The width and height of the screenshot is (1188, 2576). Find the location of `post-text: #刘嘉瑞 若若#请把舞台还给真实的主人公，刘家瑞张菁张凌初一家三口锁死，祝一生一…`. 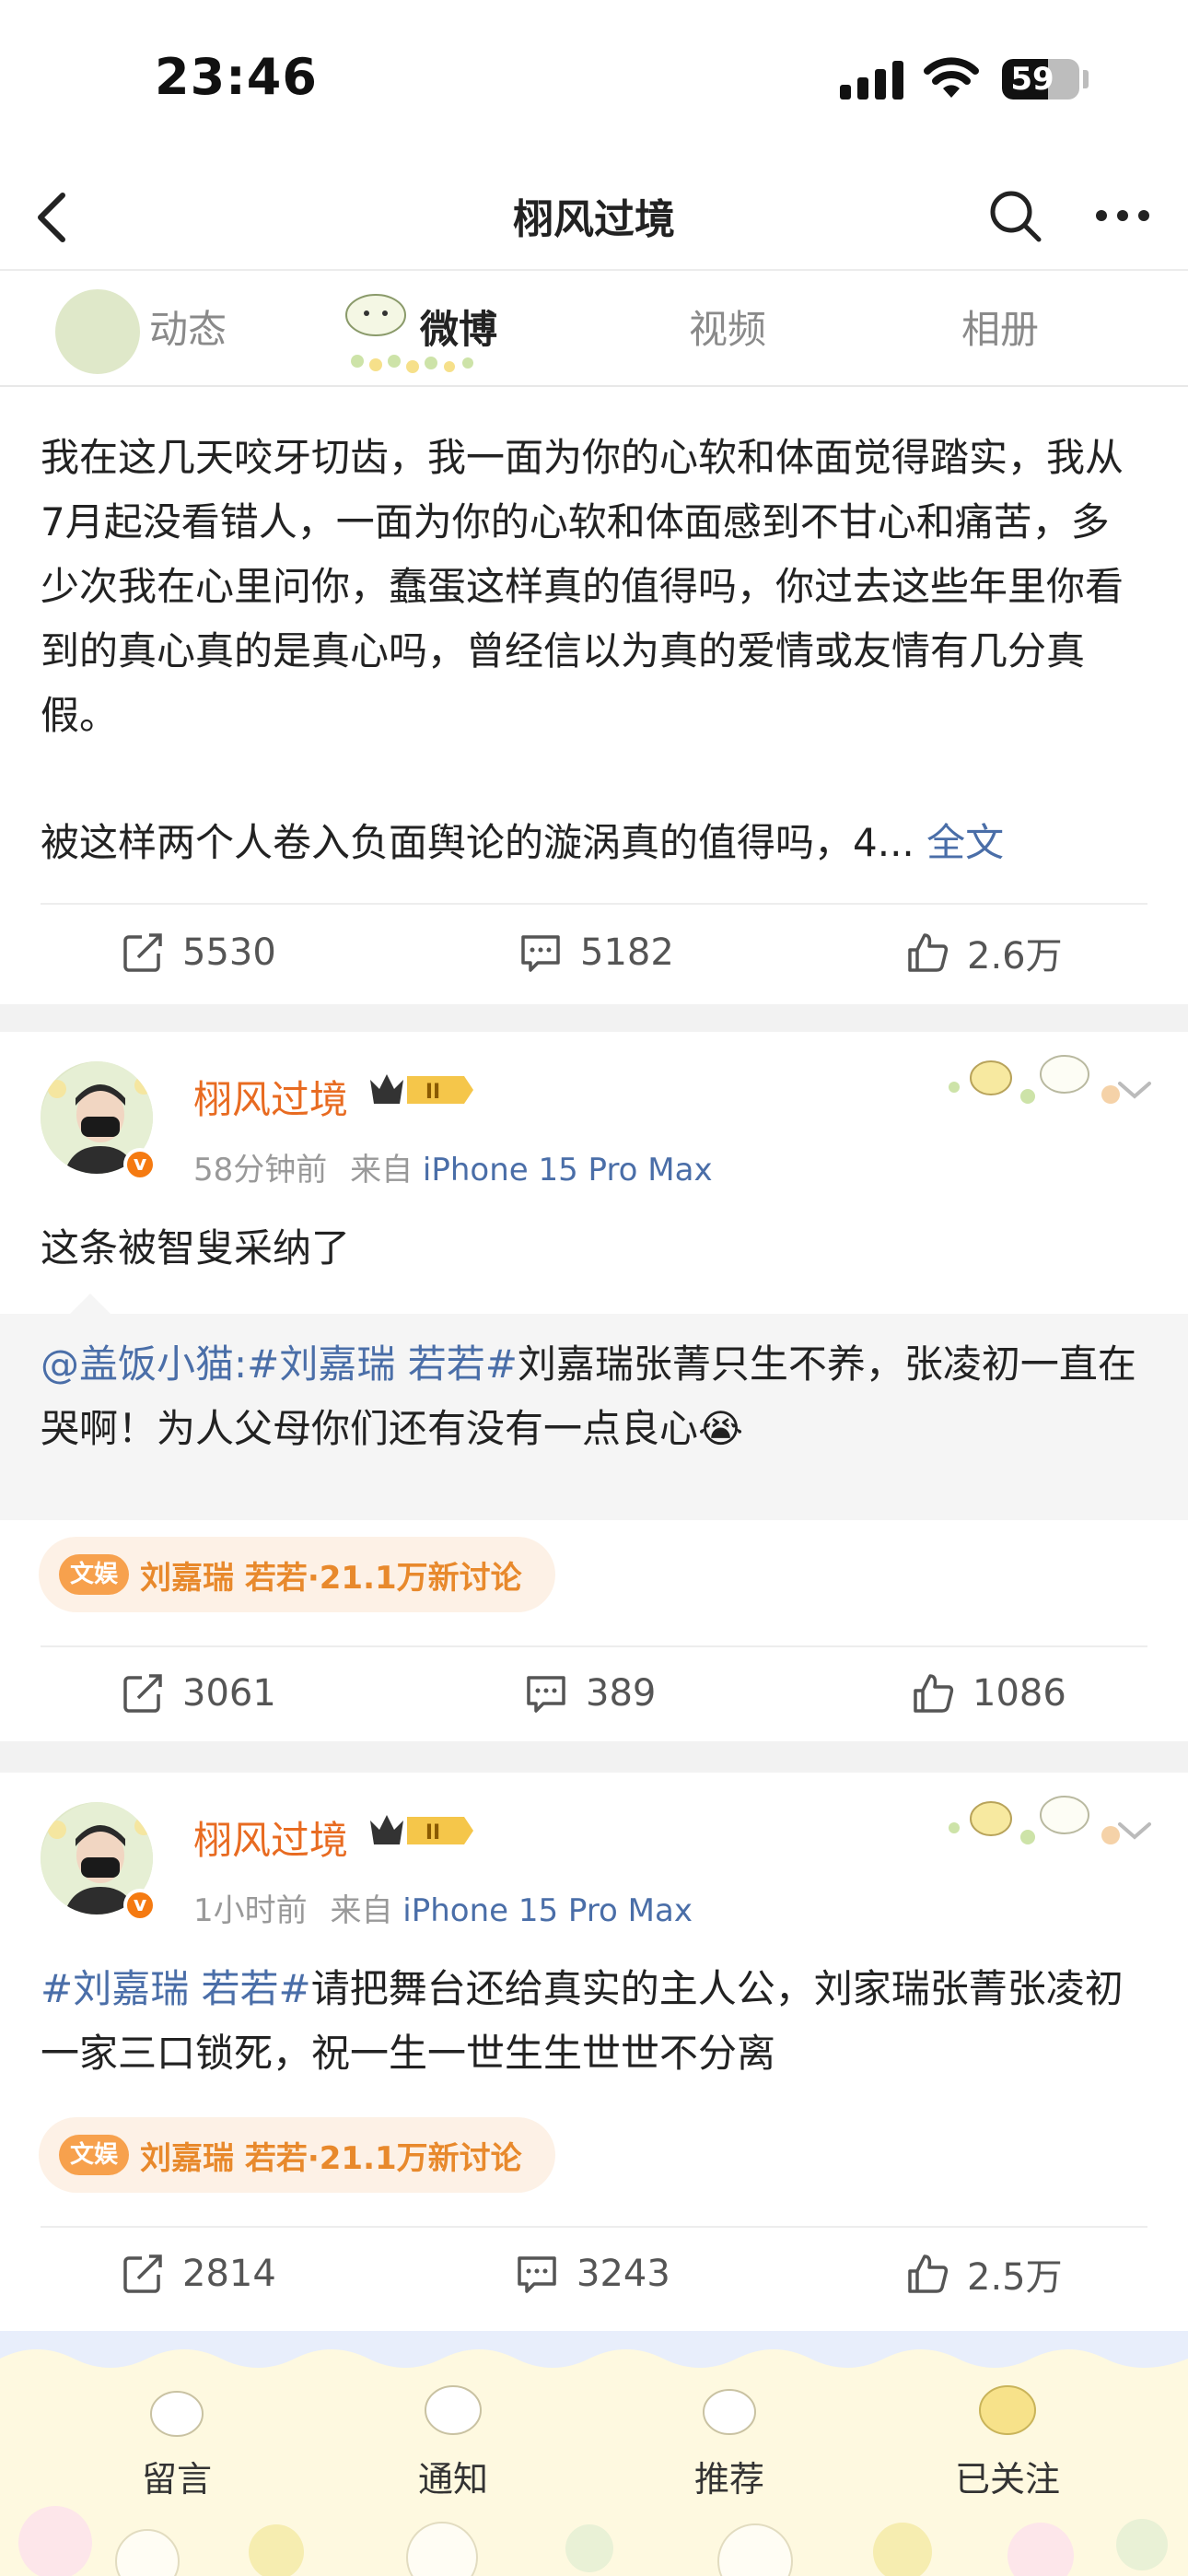

post-text: #刘嘉瑞 若若#请把舞台还给真实的主人公，刘家瑞张菁张凌初一家三口锁死，祝一生一… is located at coordinates (594, 2022).